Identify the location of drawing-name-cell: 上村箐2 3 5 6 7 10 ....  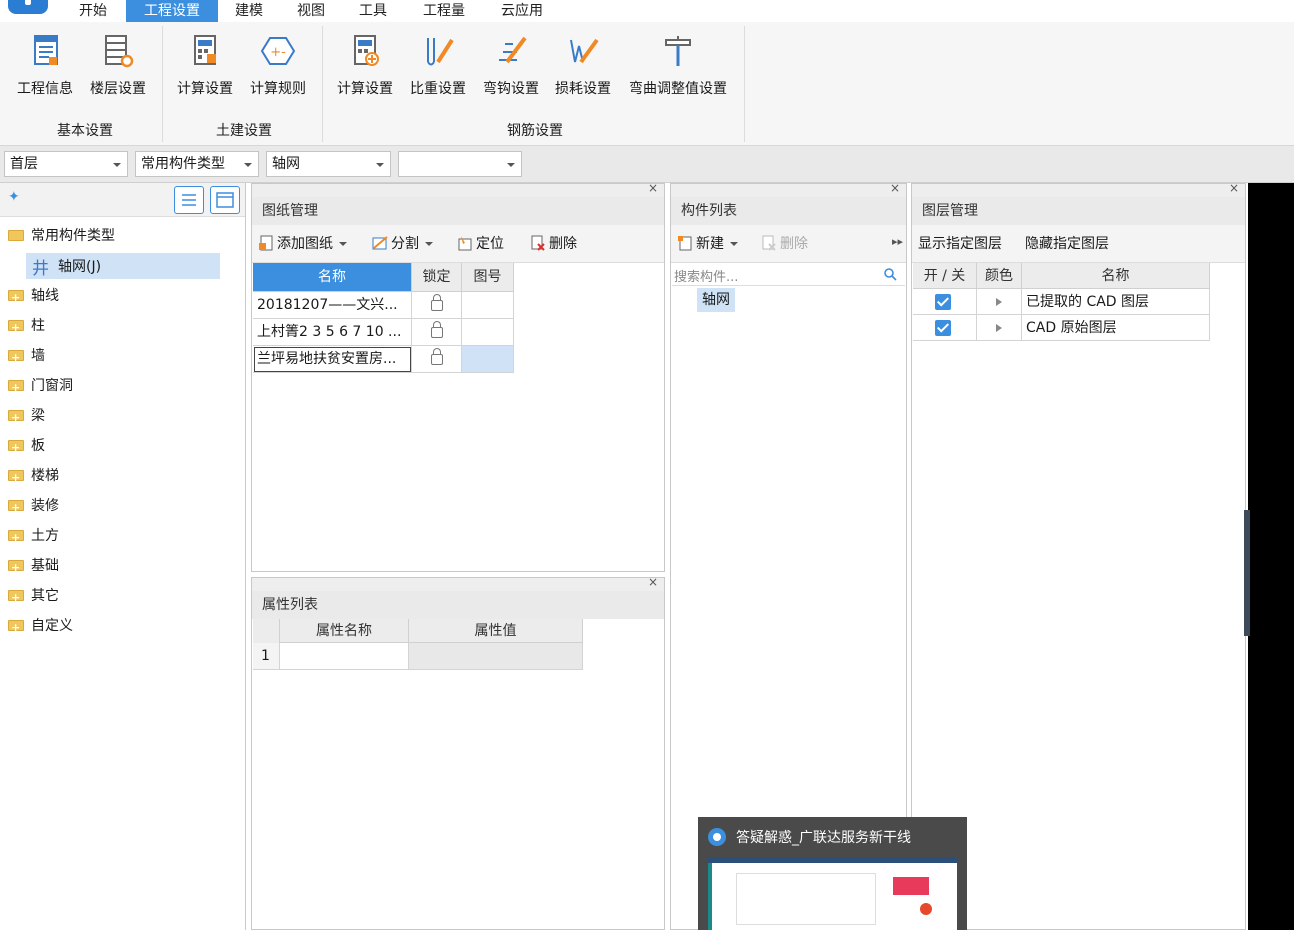
(332, 332).